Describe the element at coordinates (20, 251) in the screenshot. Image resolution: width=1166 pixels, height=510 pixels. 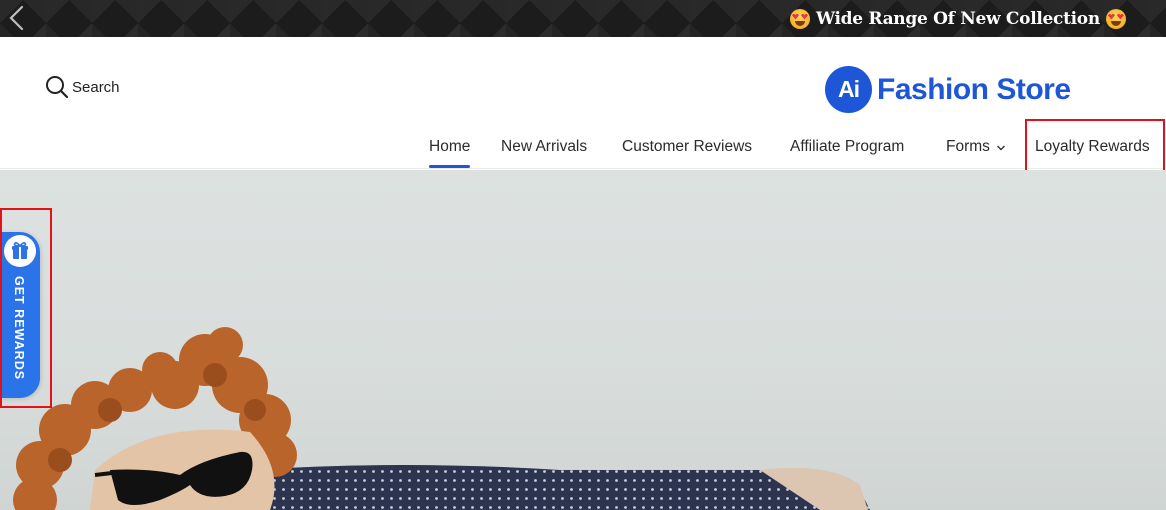
I see `gift-icon` at that location.